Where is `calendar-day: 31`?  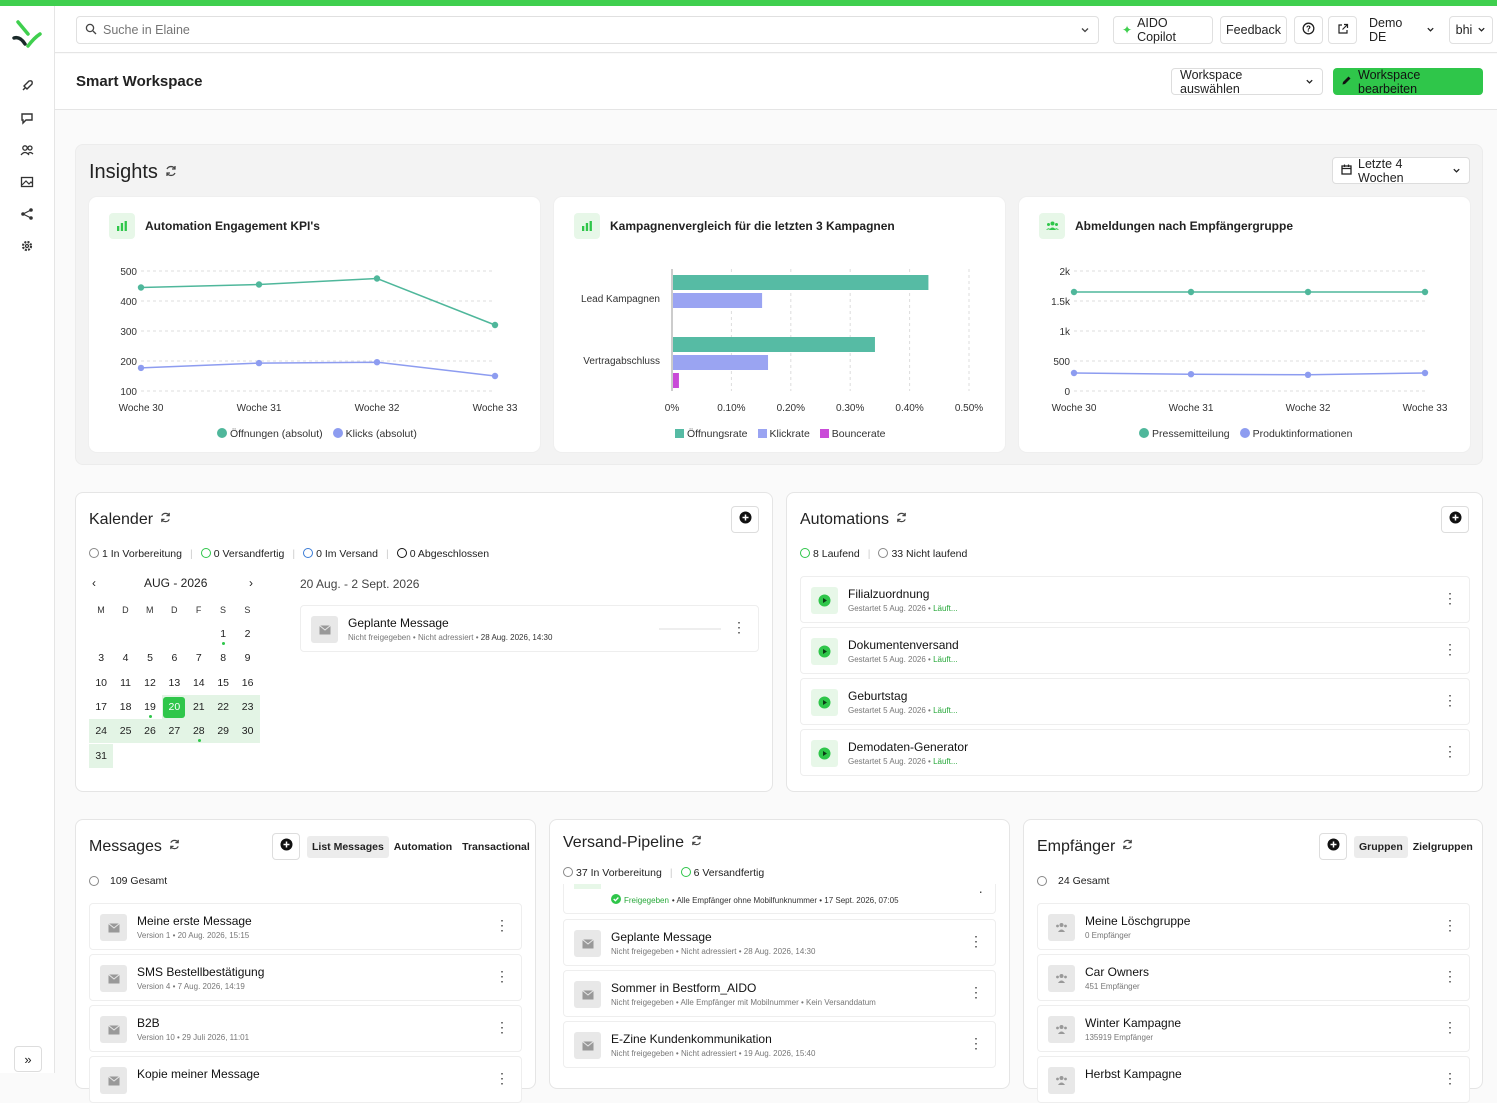 calendar-day: 31 is located at coordinates (101, 755).